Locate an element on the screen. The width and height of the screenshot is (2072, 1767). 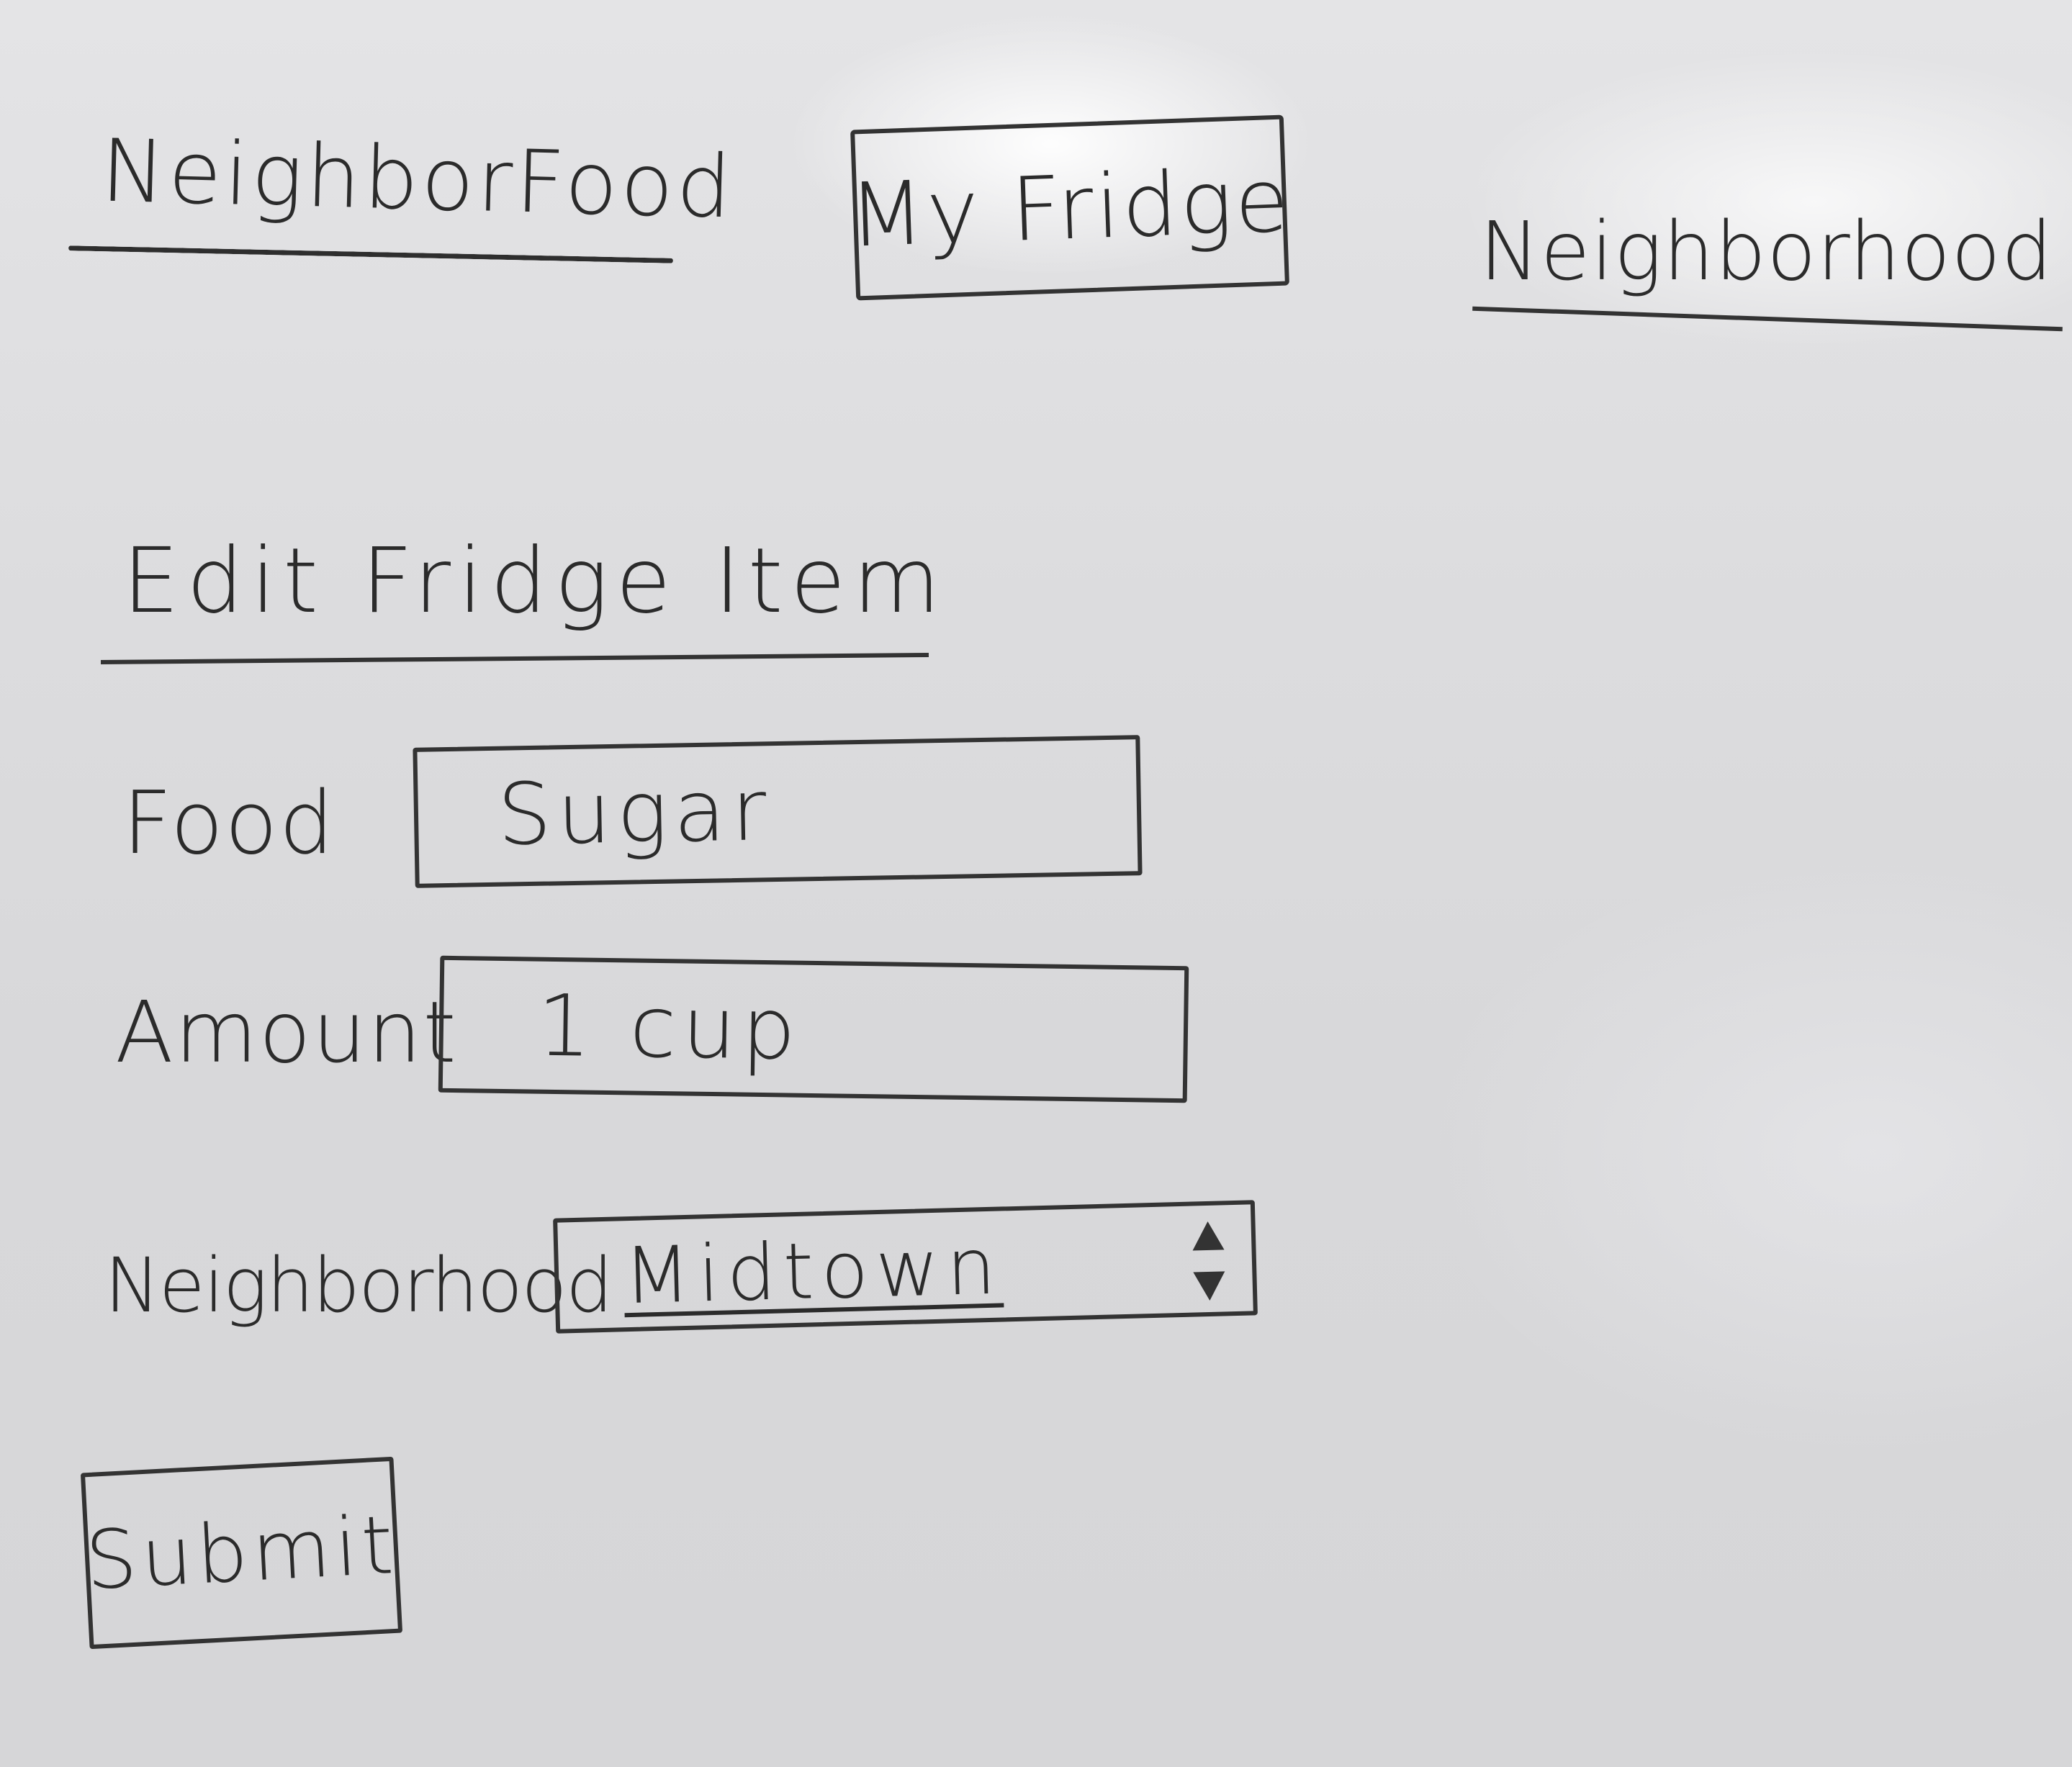
brand-underline is located at coordinates (370, 254).